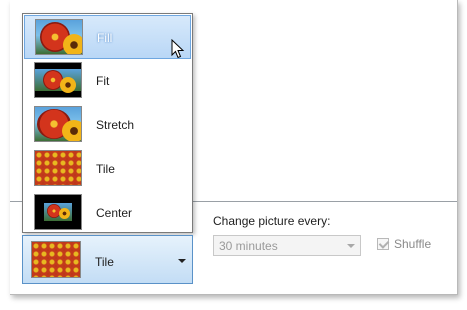 The image size is (467, 310). I want to click on checkbox-box, so click(383, 244).